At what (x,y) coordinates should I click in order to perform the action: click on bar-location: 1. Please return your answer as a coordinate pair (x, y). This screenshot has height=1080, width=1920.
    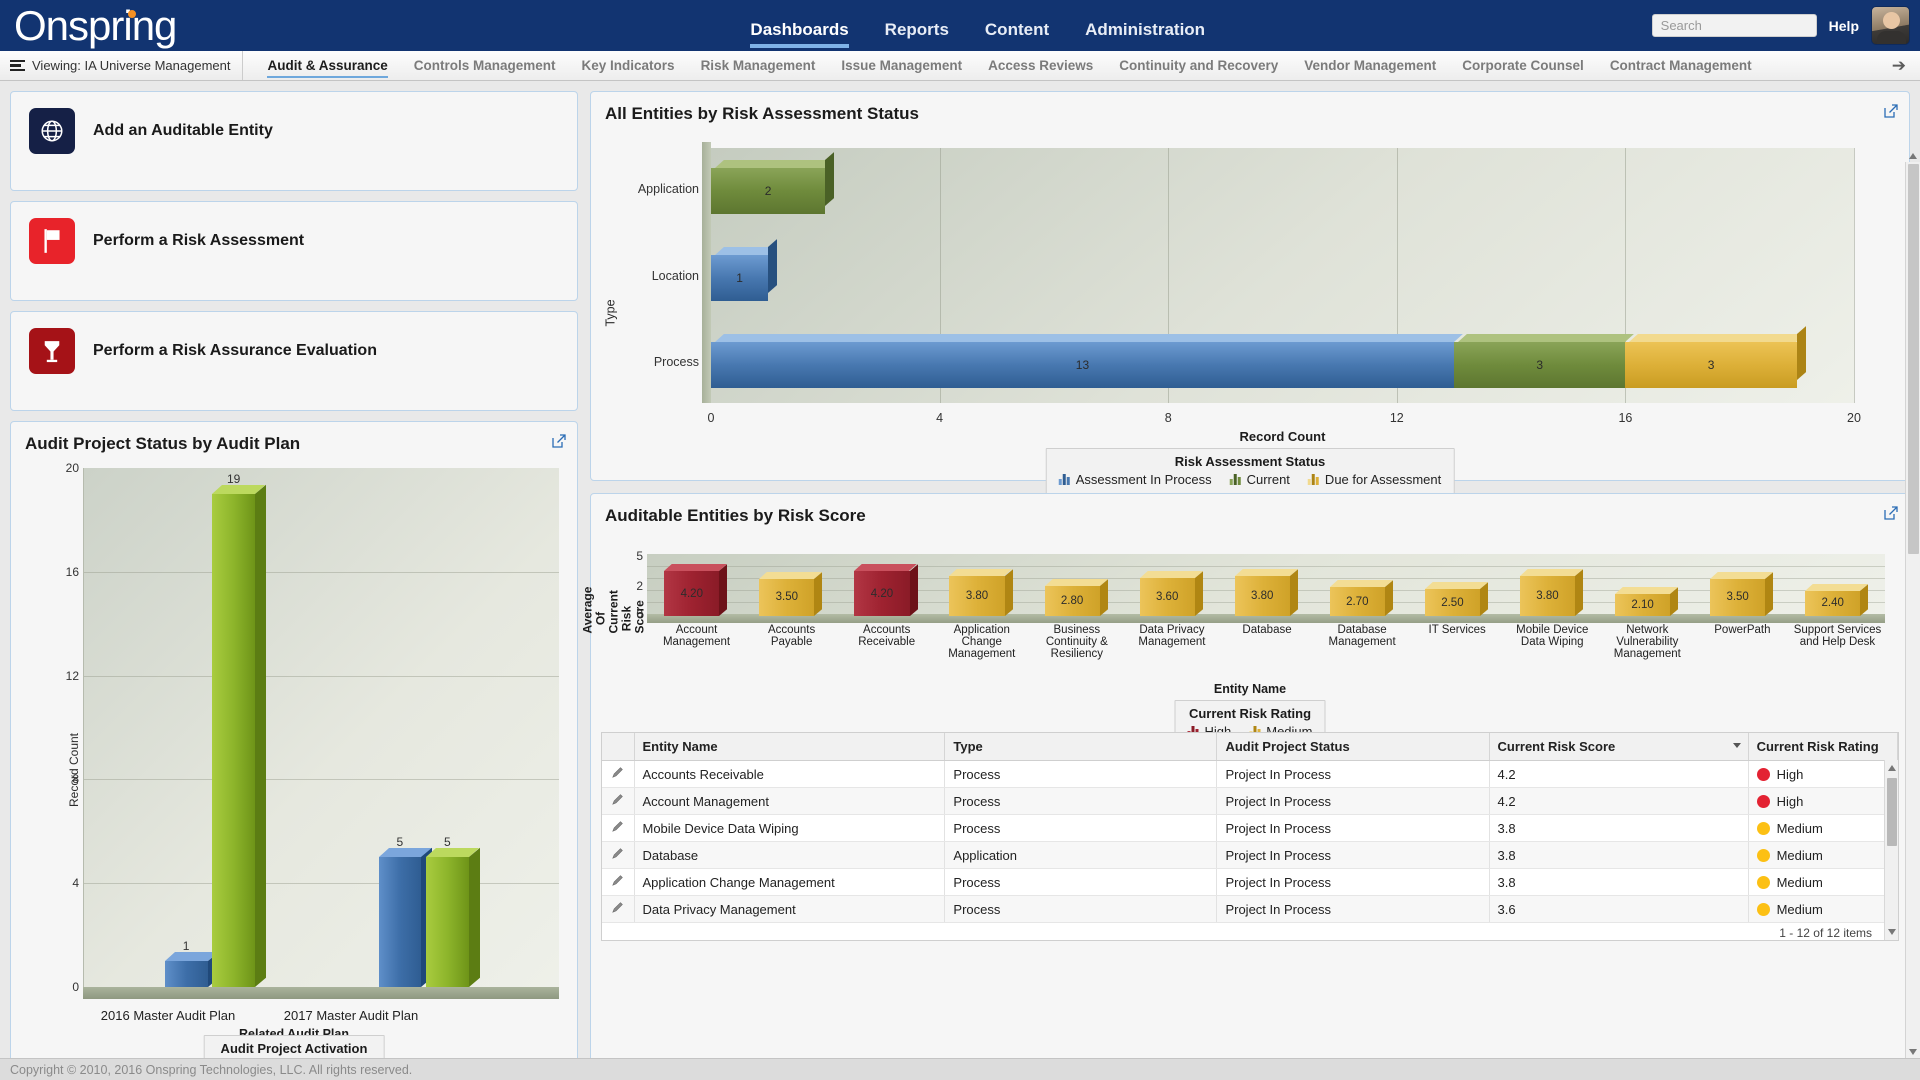
    Looking at the image, I should click on (744, 270).